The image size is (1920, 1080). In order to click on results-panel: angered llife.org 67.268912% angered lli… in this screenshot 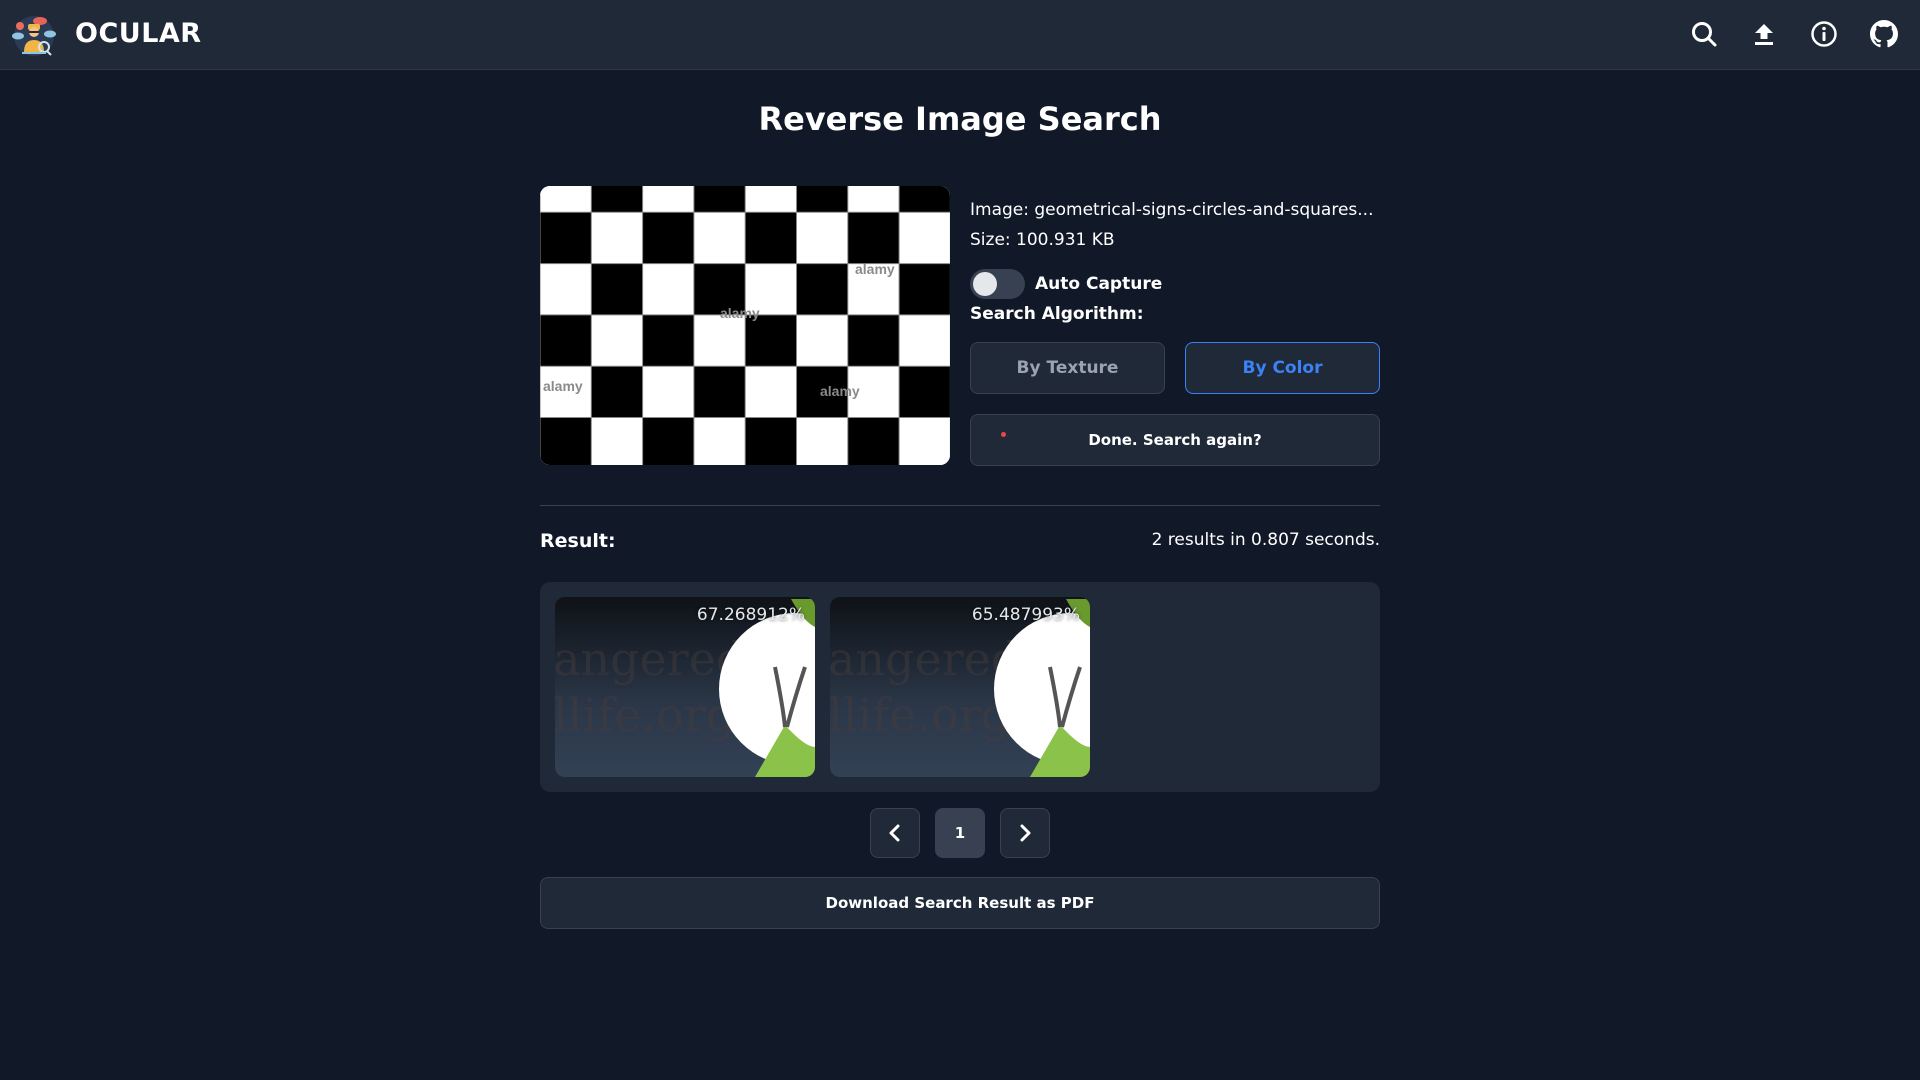, I will do `click(960, 687)`.